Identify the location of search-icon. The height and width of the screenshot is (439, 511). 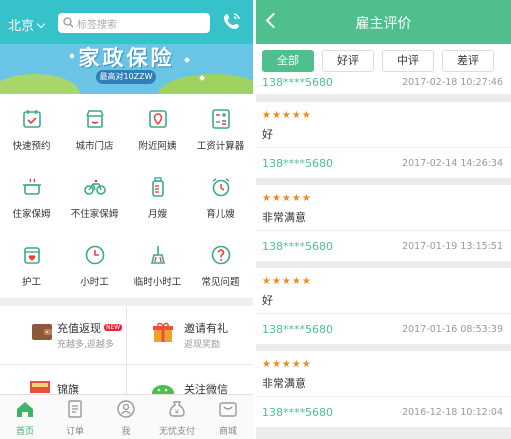
(68, 22).